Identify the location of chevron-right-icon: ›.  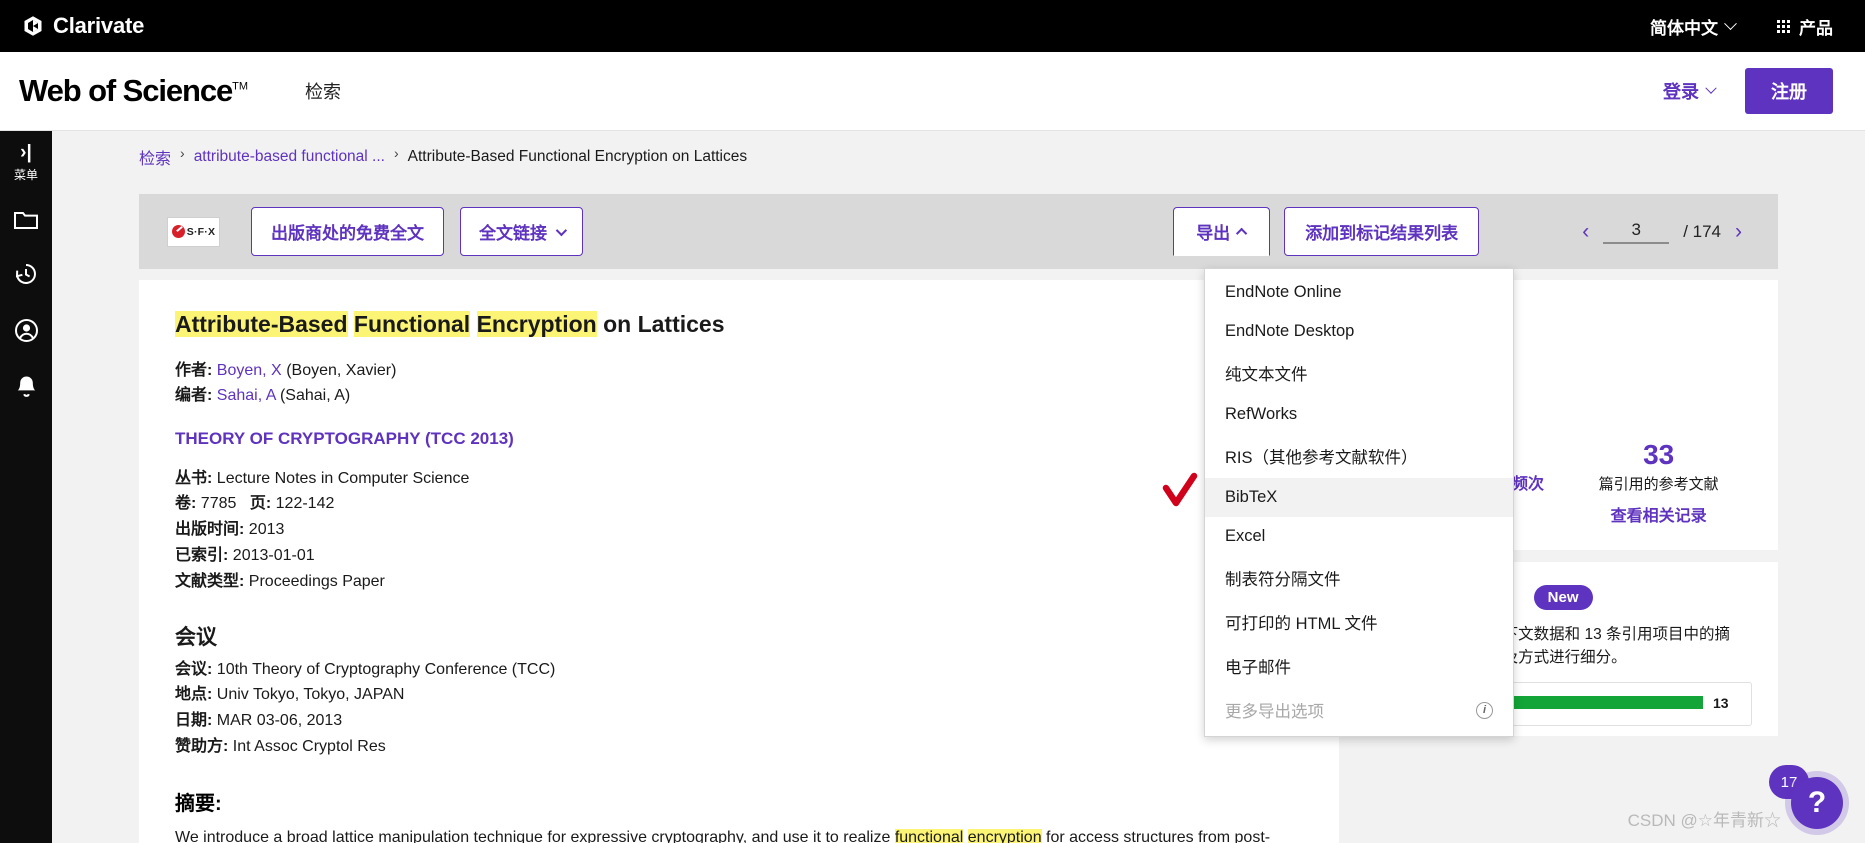
(1738, 232).